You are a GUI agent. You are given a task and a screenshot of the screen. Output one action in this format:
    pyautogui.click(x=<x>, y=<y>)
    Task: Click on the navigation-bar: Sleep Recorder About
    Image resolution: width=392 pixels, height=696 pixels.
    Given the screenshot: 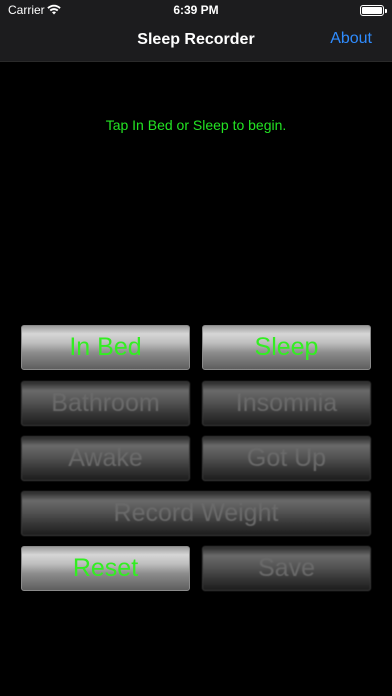 What is the action you would take?
    pyautogui.click(x=196, y=41)
    